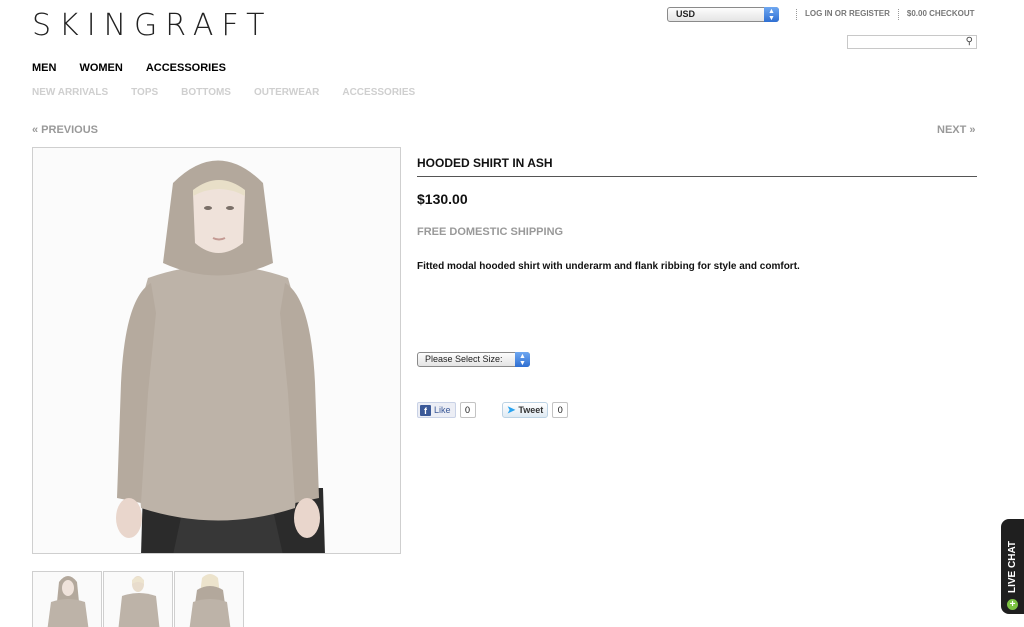 The image size is (1024, 627). Describe the element at coordinates (206, 92) in the screenshot. I see `subnav-bottoms: BOTTOMS` at that location.